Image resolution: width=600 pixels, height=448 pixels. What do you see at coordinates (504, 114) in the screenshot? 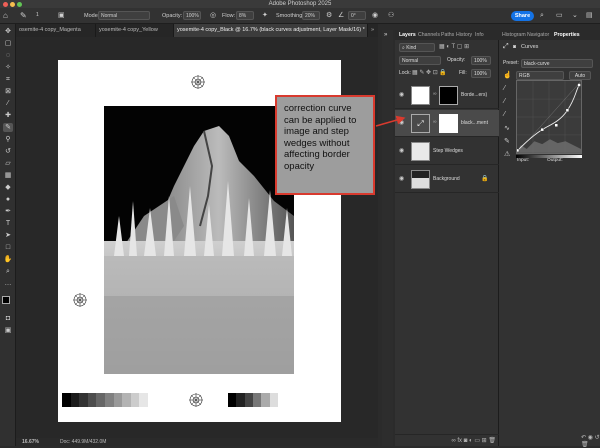
I see `eyedropper-white-icon: ⁄` at bounding box center [504, 114].